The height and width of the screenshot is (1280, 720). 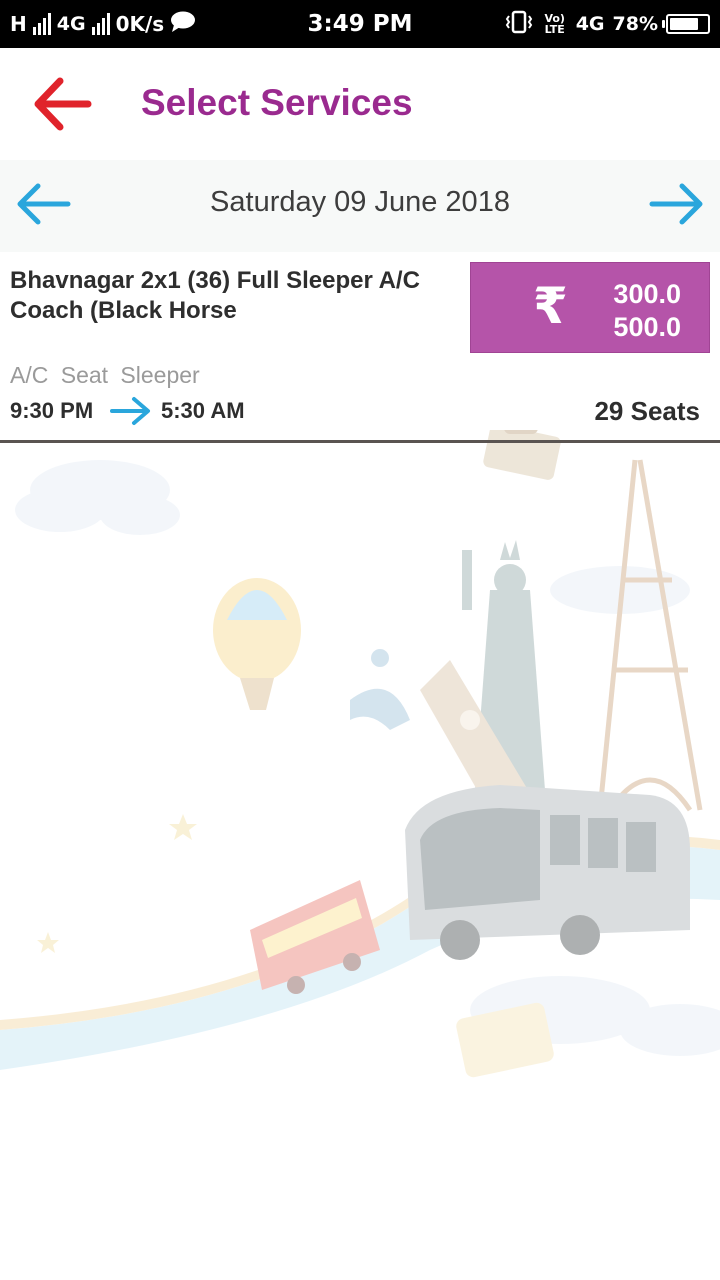 What do you see at coordinates (647, 294) in the screenshot?
I see `fare-value-1: 300.0` at bounding box center [647, 294].